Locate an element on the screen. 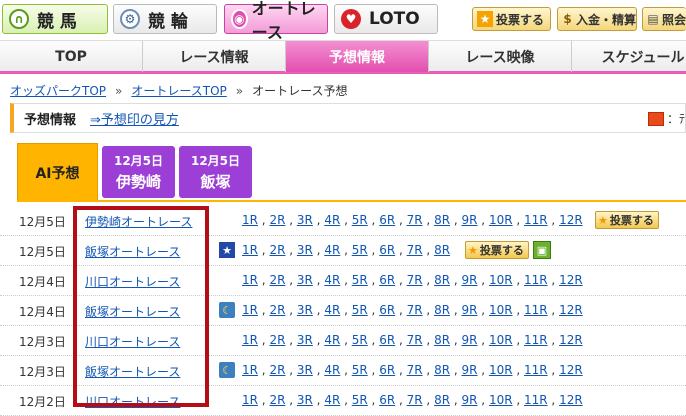 The height and width of the screenshot is (416, 686). deposit-button: $ 入金・精算 is located at coordinates (597, 19).